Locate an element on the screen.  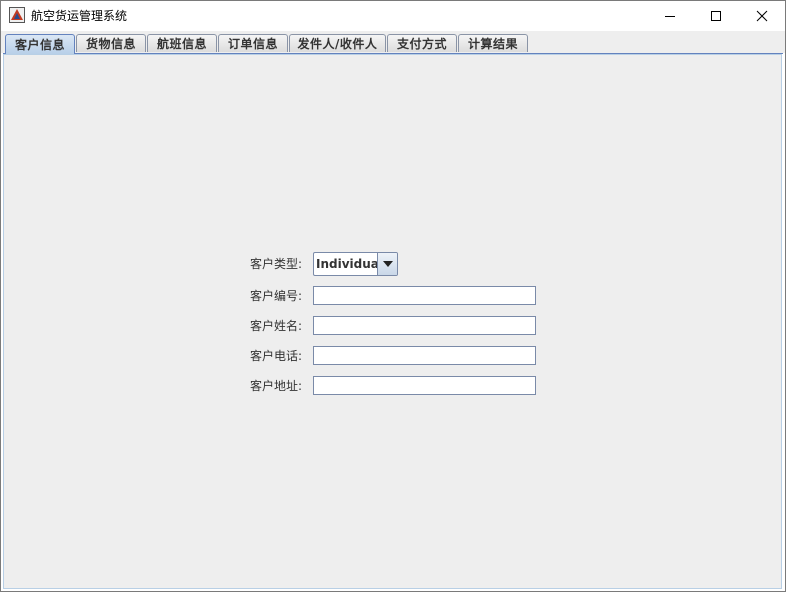
customer-name-row: 客户姓名: is located at coordinates (393, 327).